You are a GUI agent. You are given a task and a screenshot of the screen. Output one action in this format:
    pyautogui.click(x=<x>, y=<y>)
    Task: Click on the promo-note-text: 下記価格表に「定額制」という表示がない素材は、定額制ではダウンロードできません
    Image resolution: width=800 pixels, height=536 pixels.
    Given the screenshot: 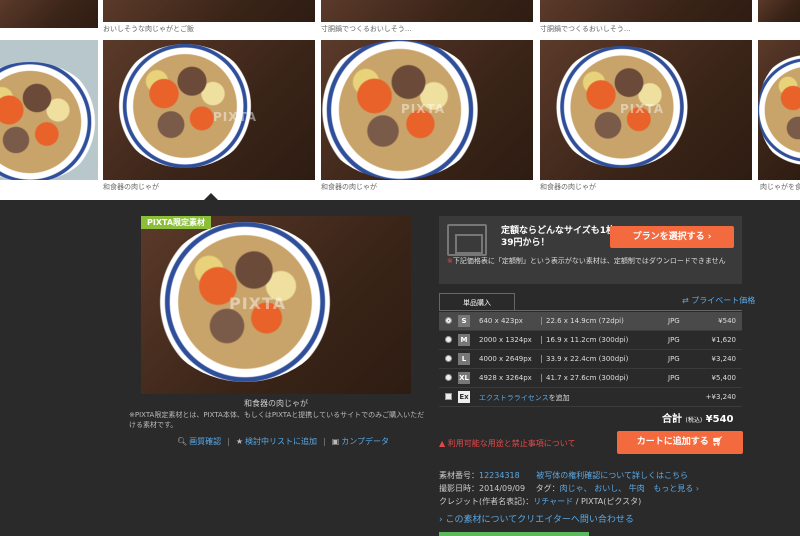 What is the action you would take?
    pyautogui.click(x=589, y=261)
    